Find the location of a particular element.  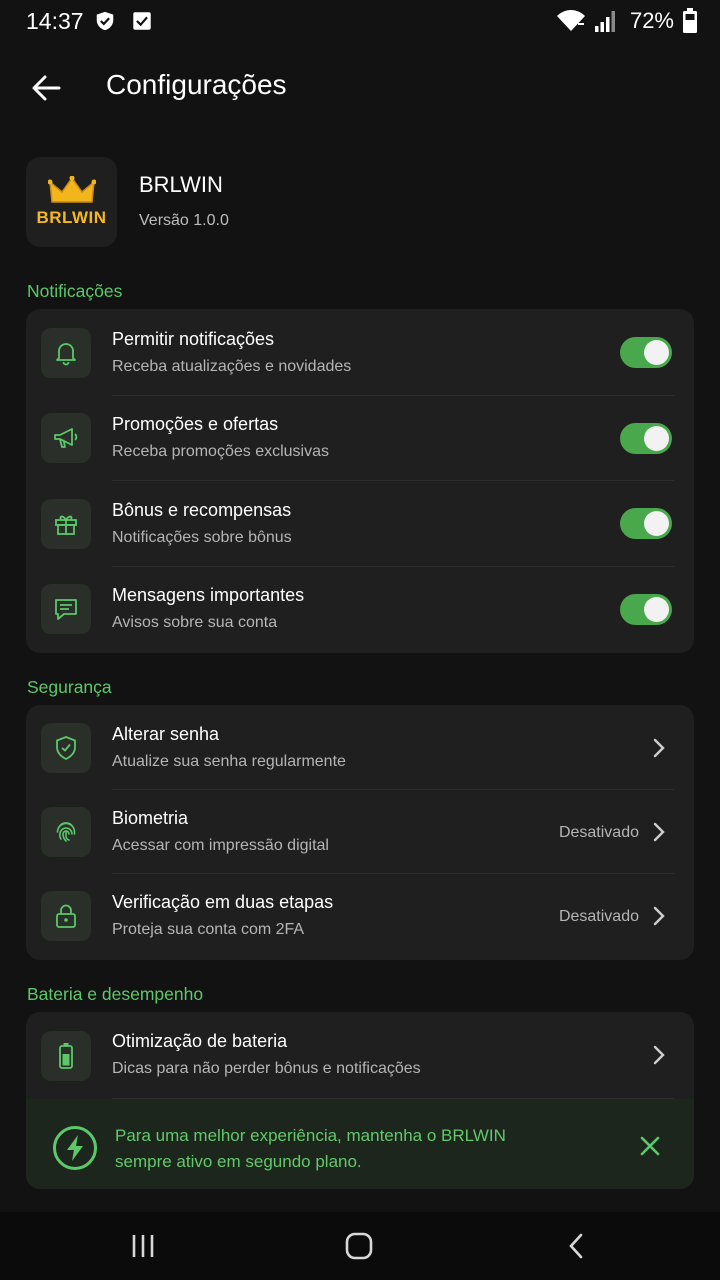

fingerprint-icon is located at coordinates (66, 832).